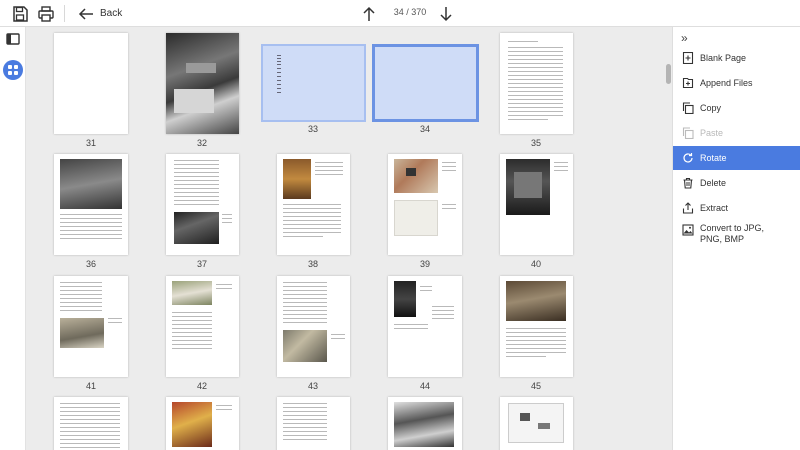 The image size is (800, 450). Describe the element at coordinates (90, 264) in the screenshot. I see `page-number: 36` at that location.